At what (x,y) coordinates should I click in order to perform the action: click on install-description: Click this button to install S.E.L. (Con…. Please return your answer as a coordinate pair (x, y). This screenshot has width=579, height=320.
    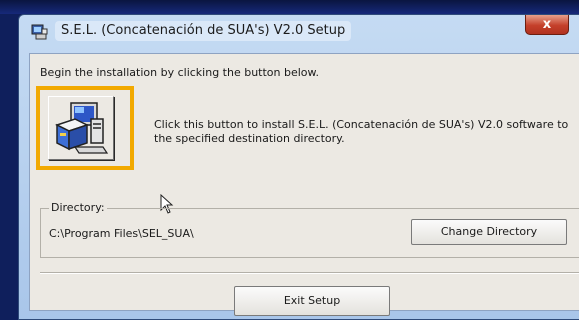
    Looking at the image, I should click on (361, 131).